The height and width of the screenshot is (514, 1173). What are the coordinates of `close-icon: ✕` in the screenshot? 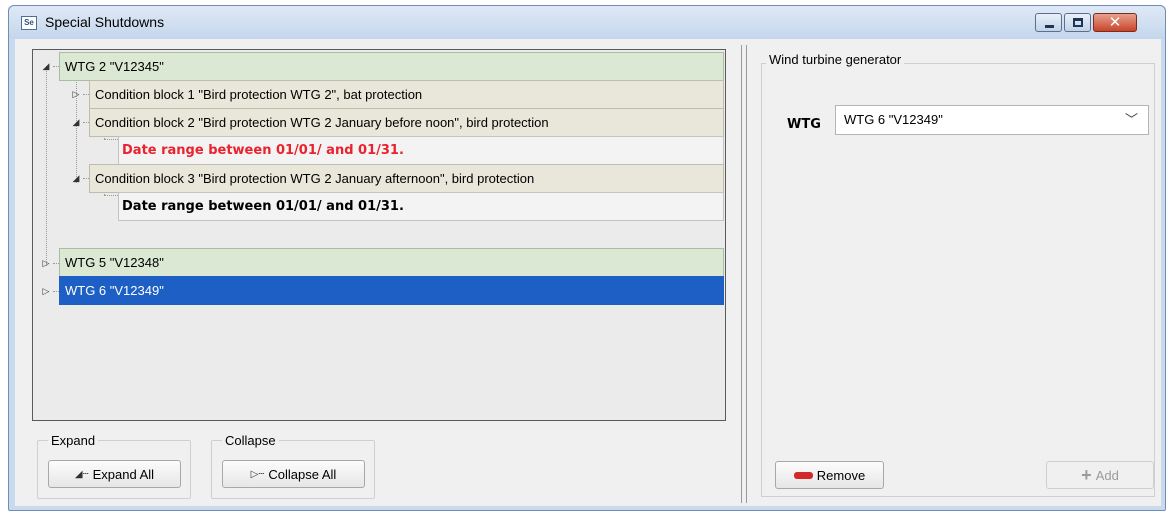 It's located at (1115, 22).